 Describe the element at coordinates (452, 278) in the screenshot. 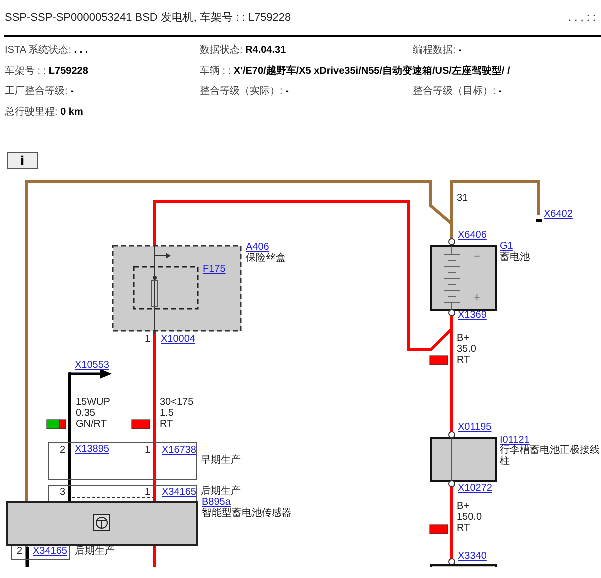

I see `battery-cells-icon` at that location.